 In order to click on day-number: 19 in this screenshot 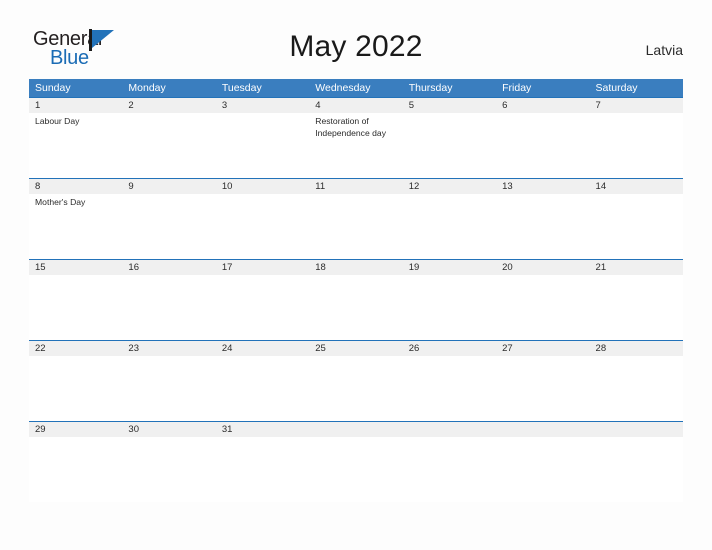, I will do `click(414, 267)`.